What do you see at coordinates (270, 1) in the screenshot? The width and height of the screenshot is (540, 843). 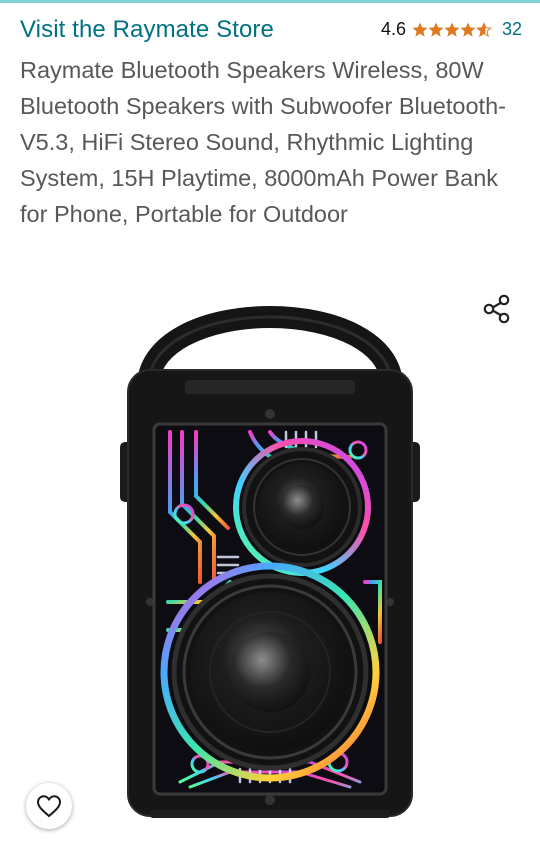 I see `top-accent-bar` at bounding box center [270, 1].